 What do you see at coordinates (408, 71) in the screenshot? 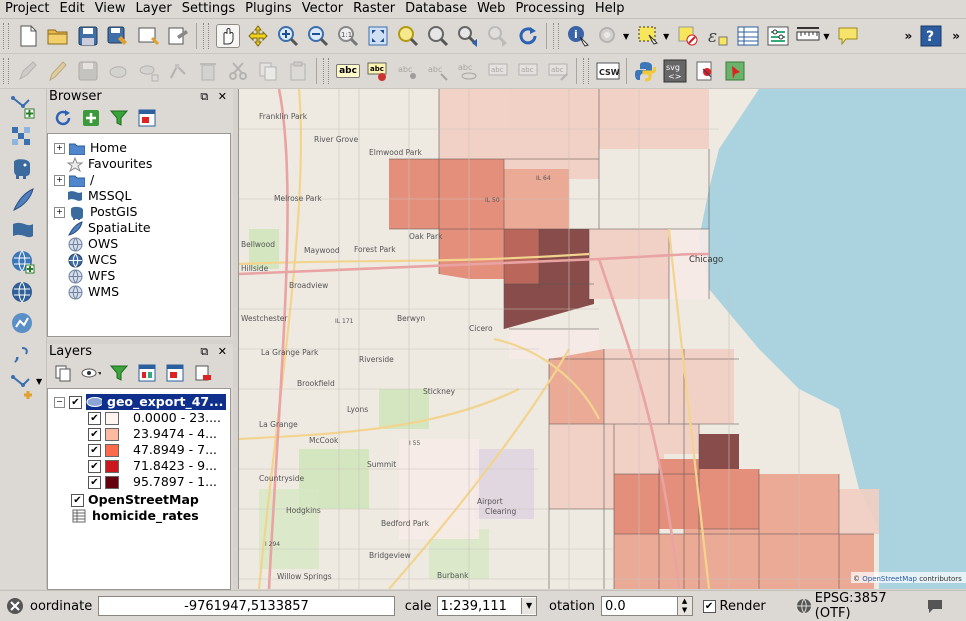
I see `highlight-pinned-labels-icon: abc` at bounding box center [408, 71].